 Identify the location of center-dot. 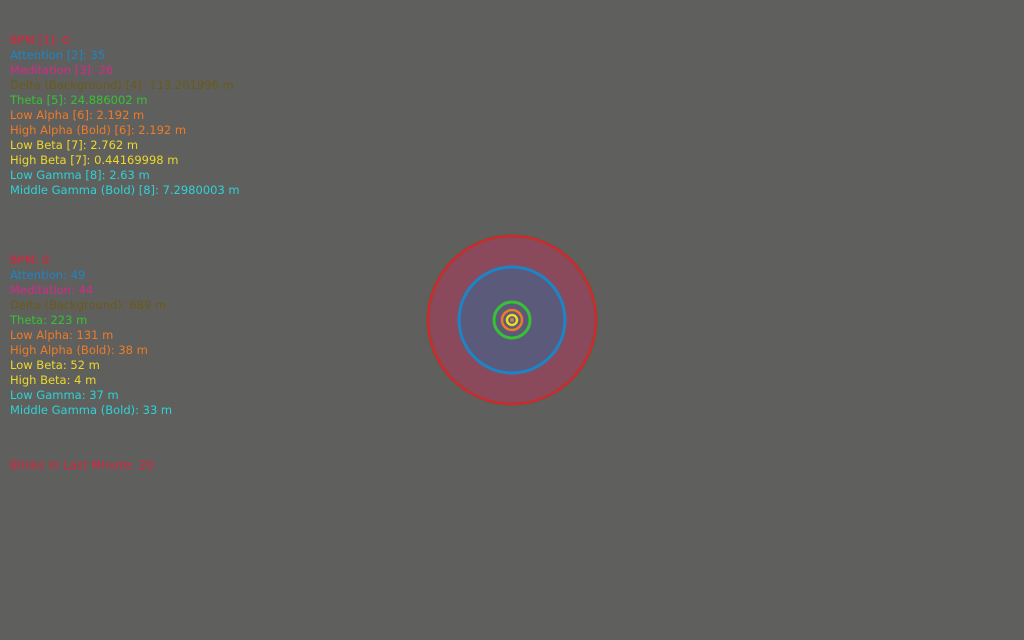
(512, 320).